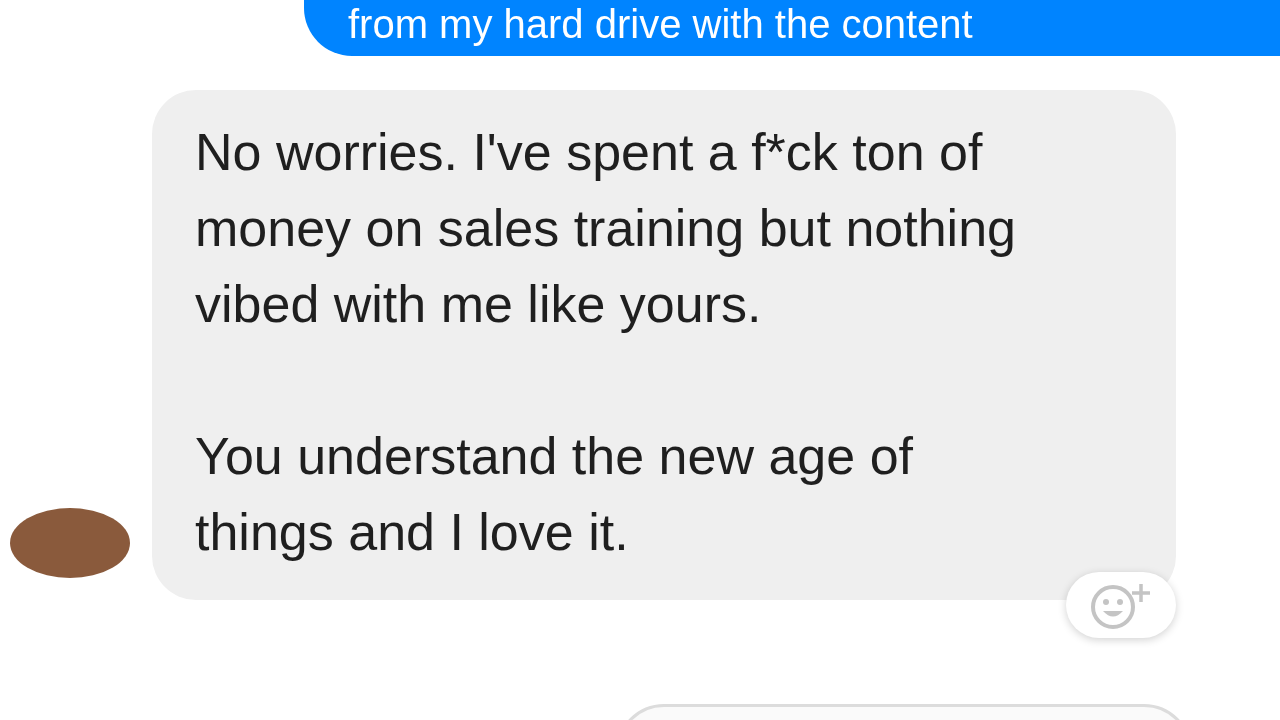 The image size is (1280, 720). I want to click on add-reaction-button, so click(1121, 605).